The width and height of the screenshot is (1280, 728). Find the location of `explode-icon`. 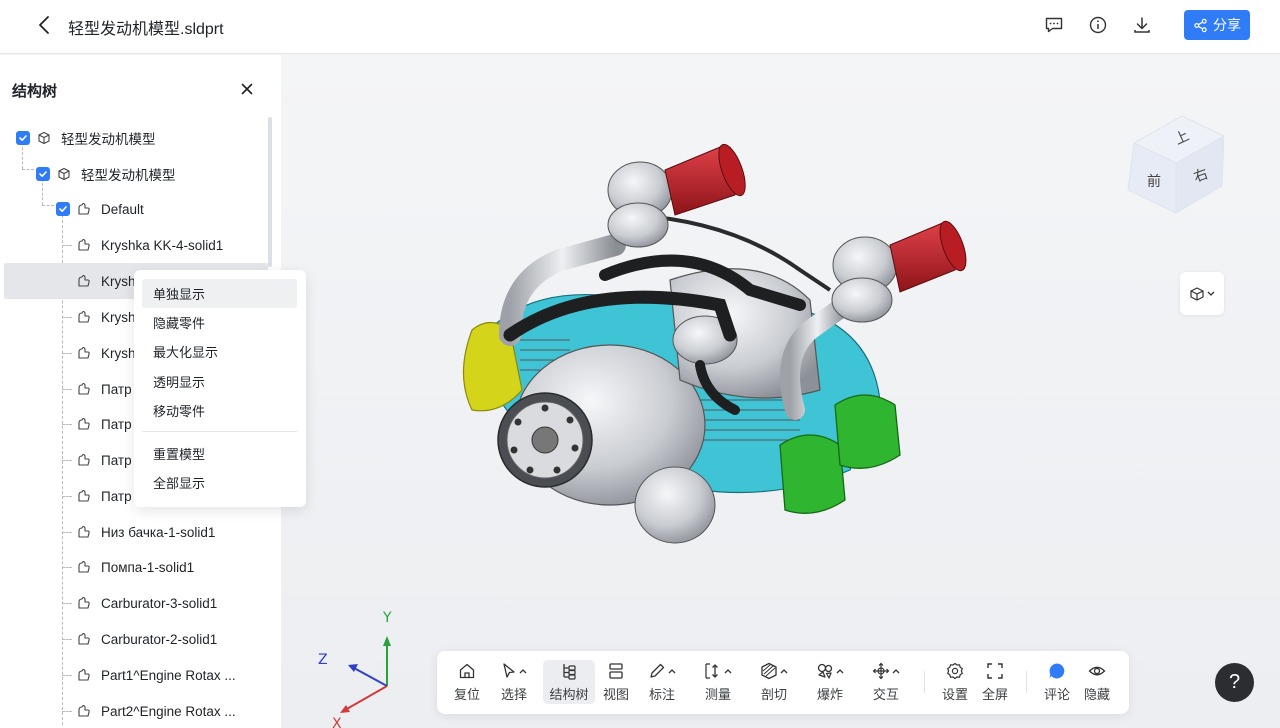

explode-icon is located at coordinates (825, 671).